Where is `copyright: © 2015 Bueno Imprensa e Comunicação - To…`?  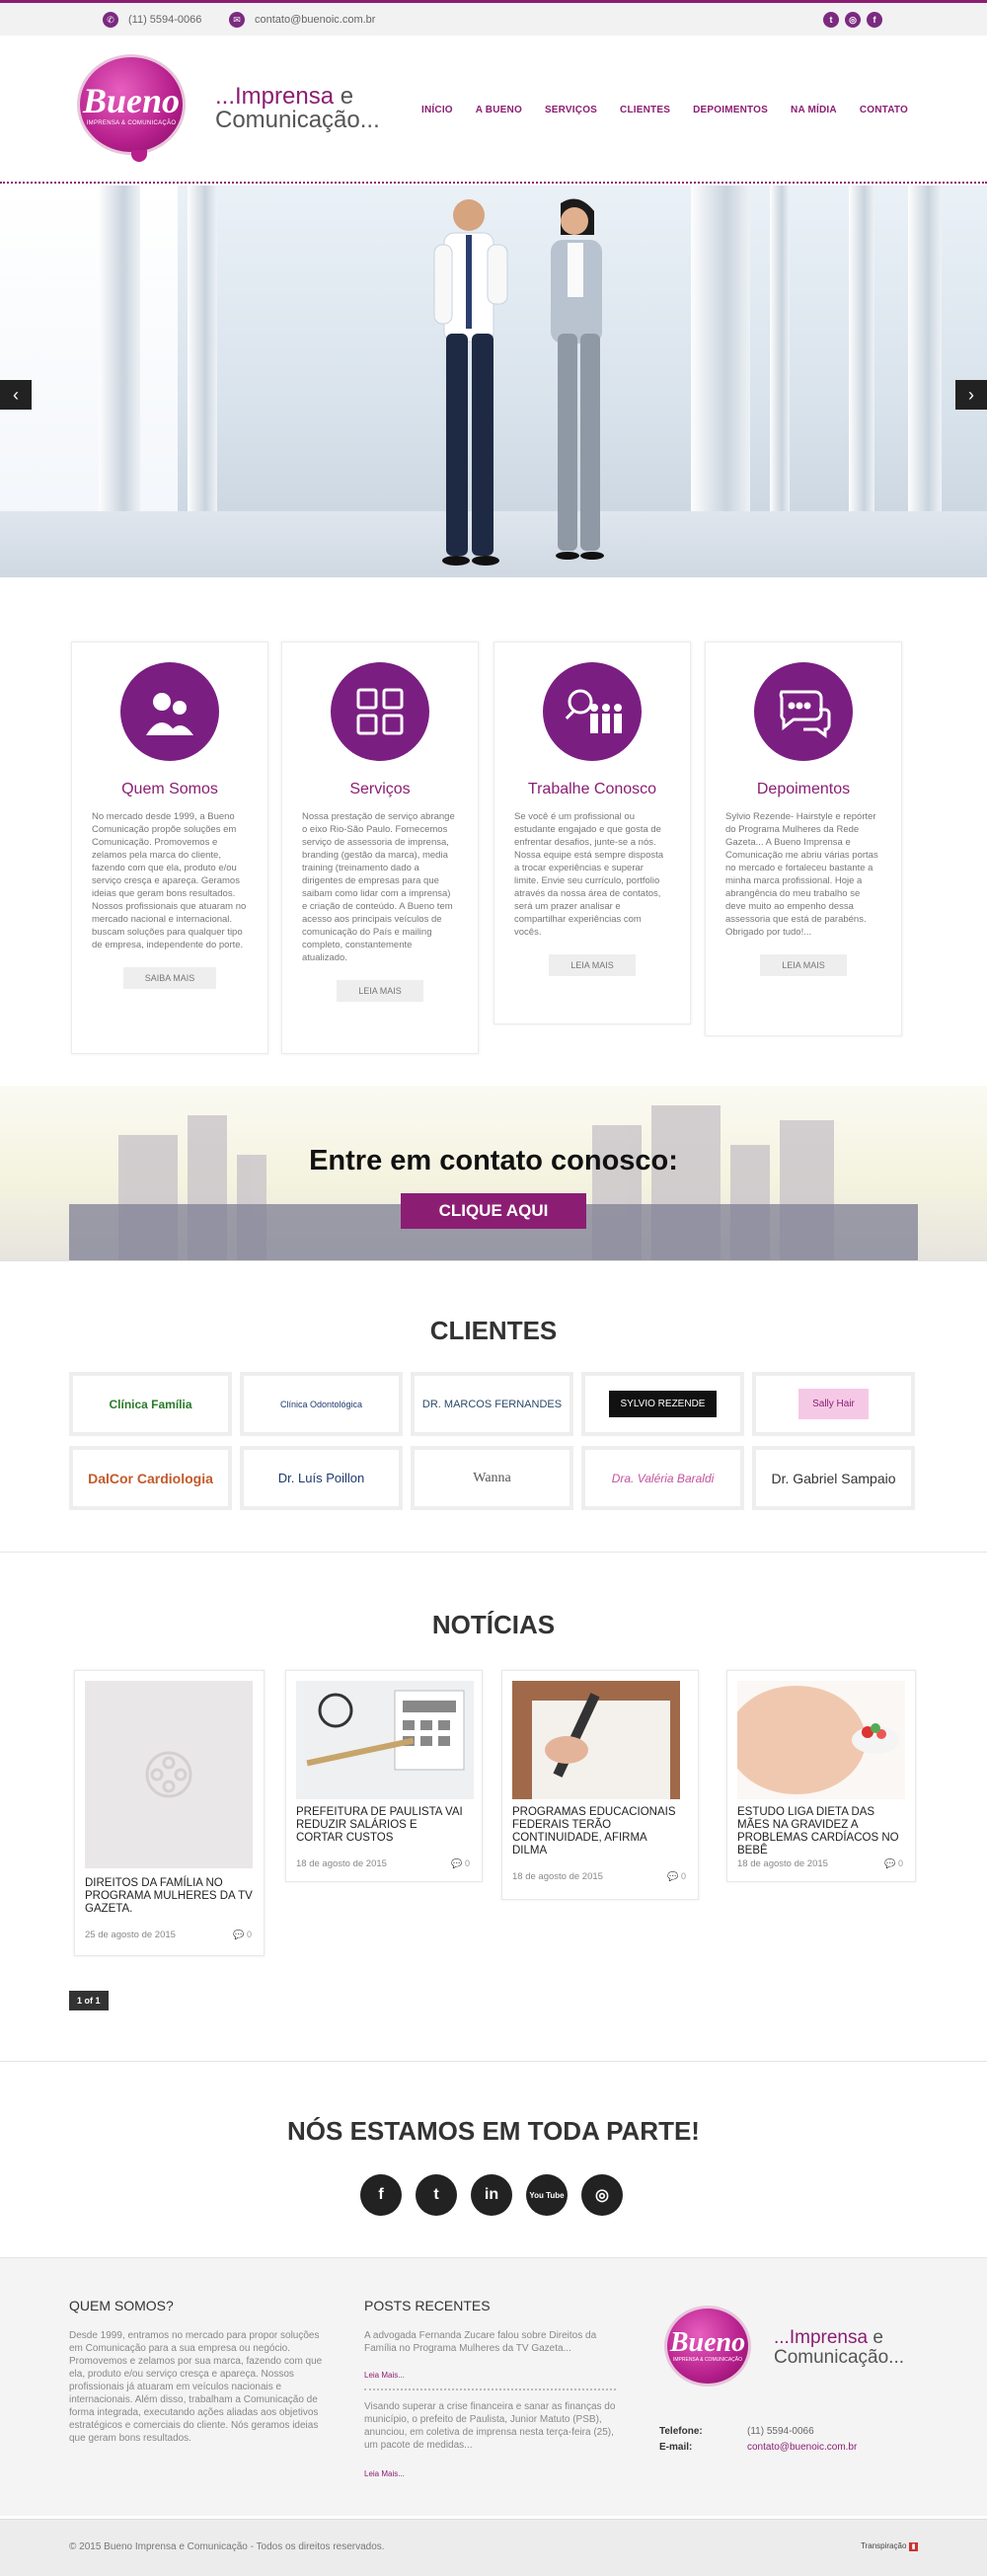 copyright: © 2015 Bueno Imprensa e Comunicação - To… is located at coordinates (227, 2546).